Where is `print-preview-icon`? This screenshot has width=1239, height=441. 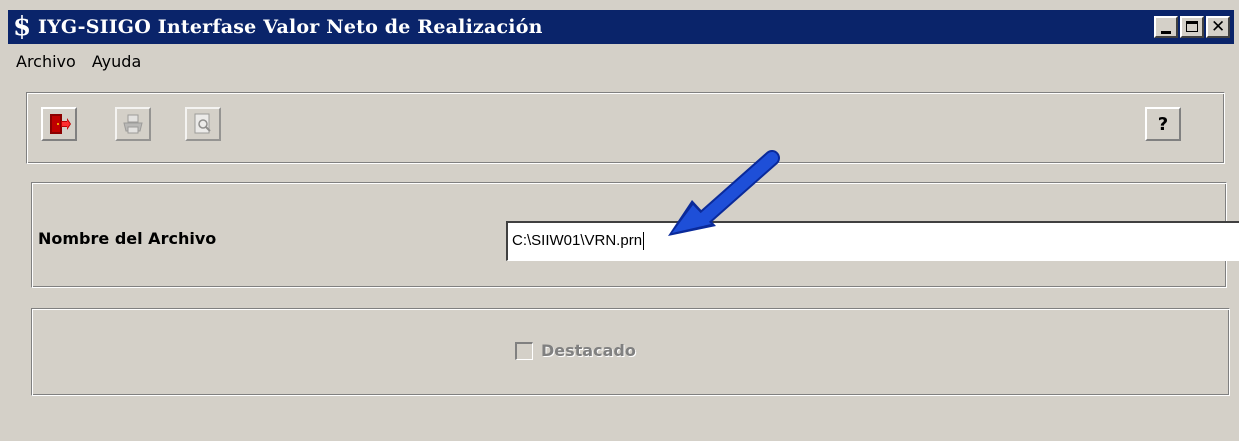
print-preview-icon is located at coordinates (202, 123).